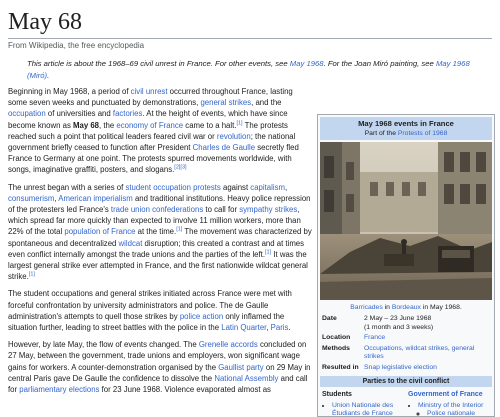  Describe the element at coordinates (445, 394) in the screenshot. I see `link-government-of-france: Government of France` at that location.